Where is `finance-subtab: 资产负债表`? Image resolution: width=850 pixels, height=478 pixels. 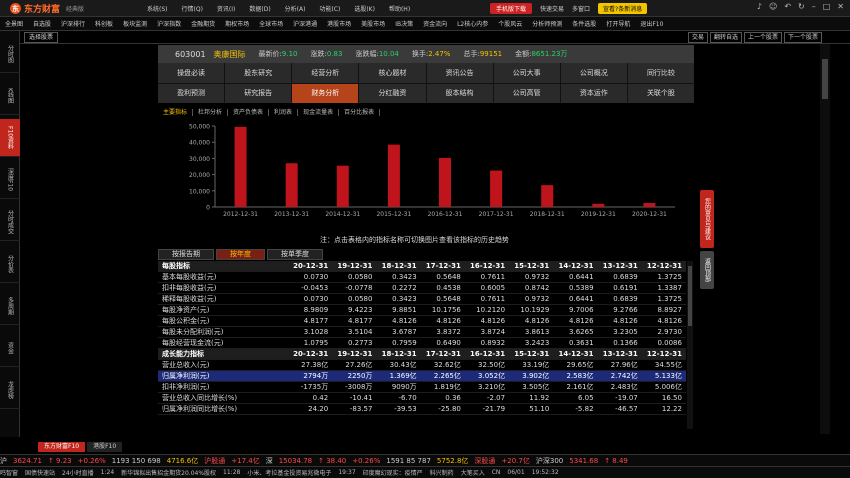
finance-subtab: 资产负债表 is located at coordinates (249, 112).